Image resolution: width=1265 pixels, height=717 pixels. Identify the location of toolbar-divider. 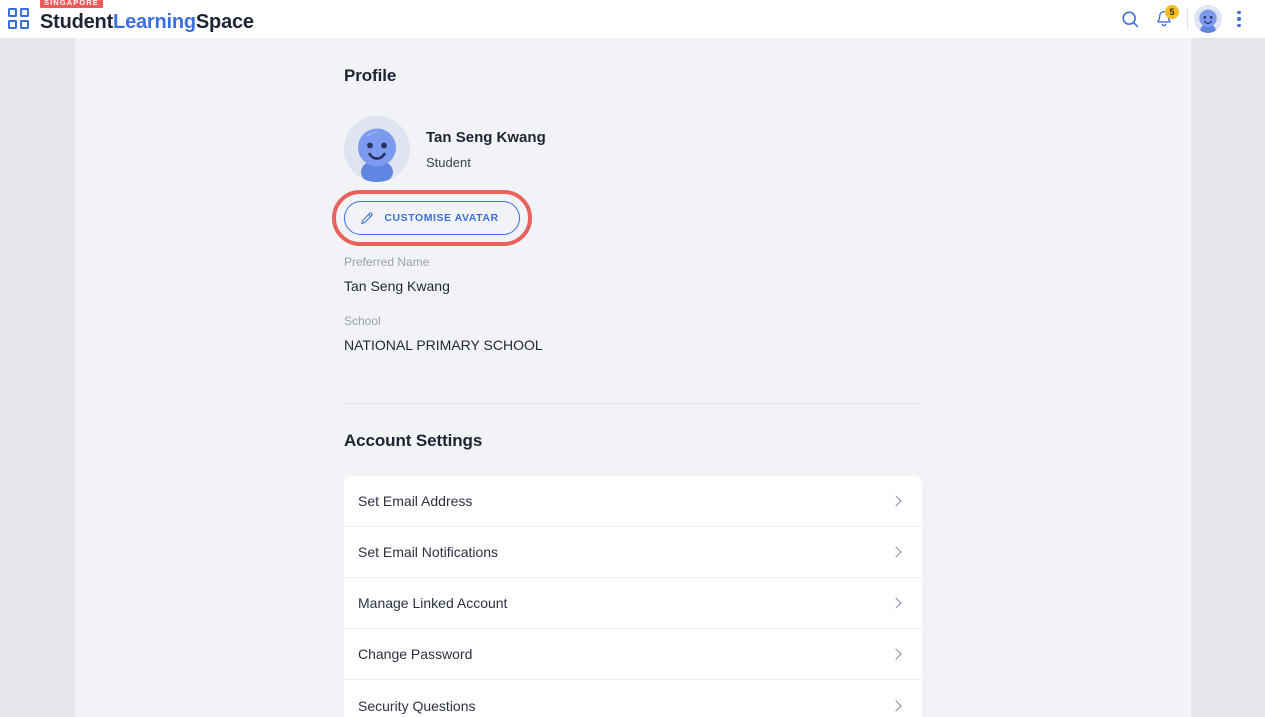
(1187, 19).